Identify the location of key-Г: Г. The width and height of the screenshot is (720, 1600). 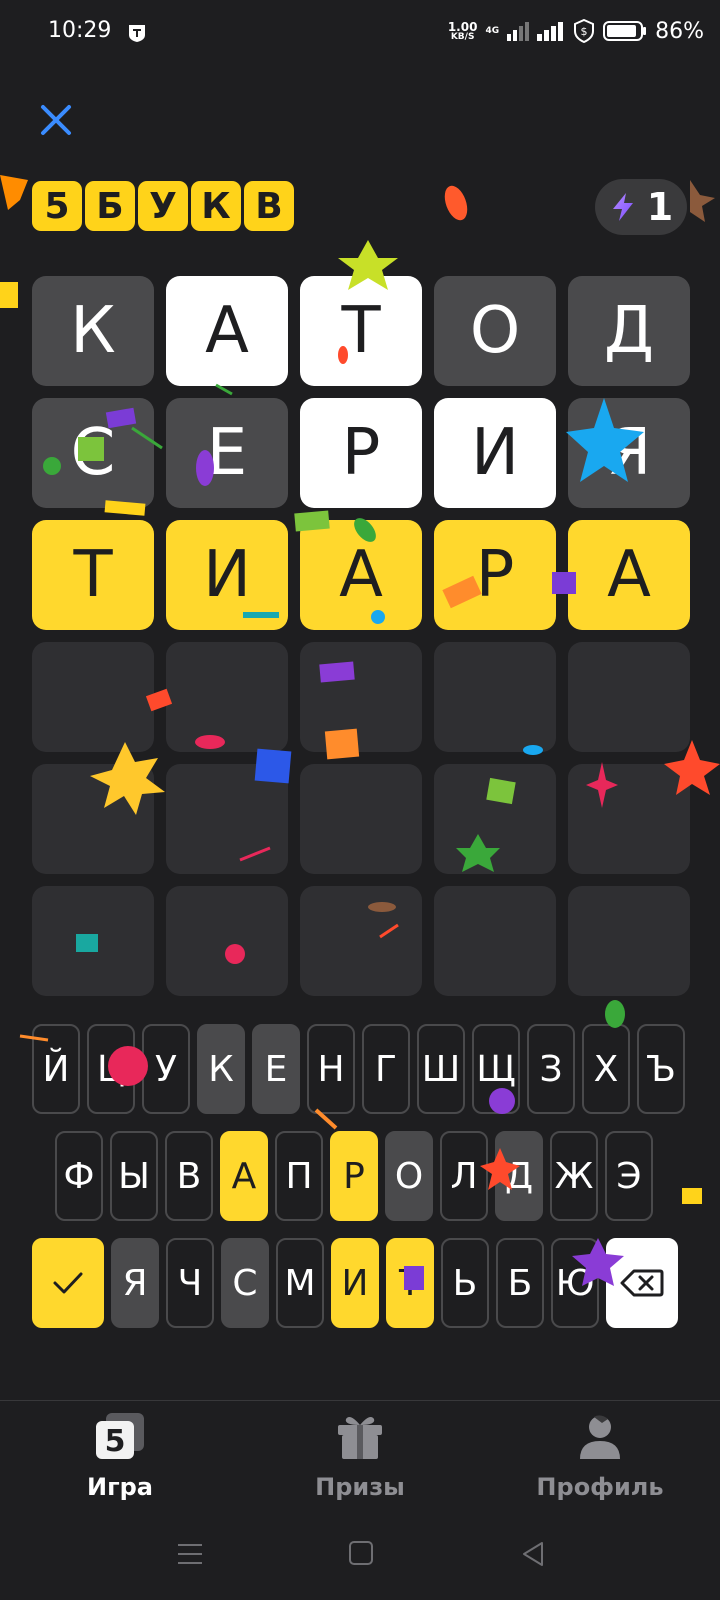
(386, 1069).